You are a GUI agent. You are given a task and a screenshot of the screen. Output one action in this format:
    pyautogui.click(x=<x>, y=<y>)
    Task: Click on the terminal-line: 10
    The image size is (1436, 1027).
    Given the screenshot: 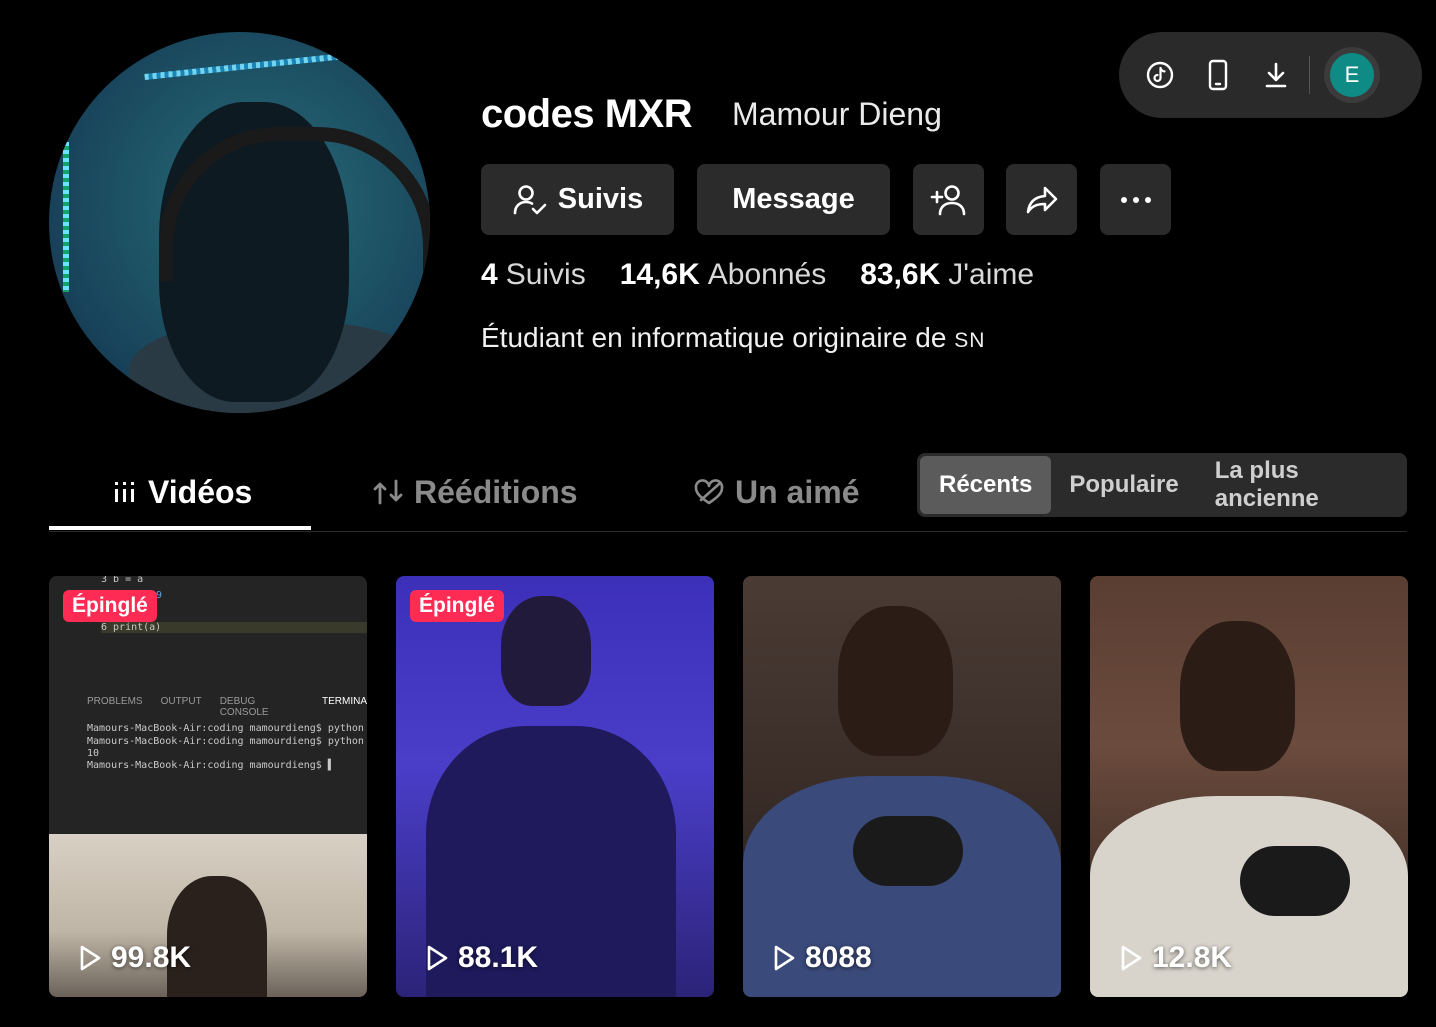 What is the action you would take?
    pyautogui.click(x=93, y=753)
    